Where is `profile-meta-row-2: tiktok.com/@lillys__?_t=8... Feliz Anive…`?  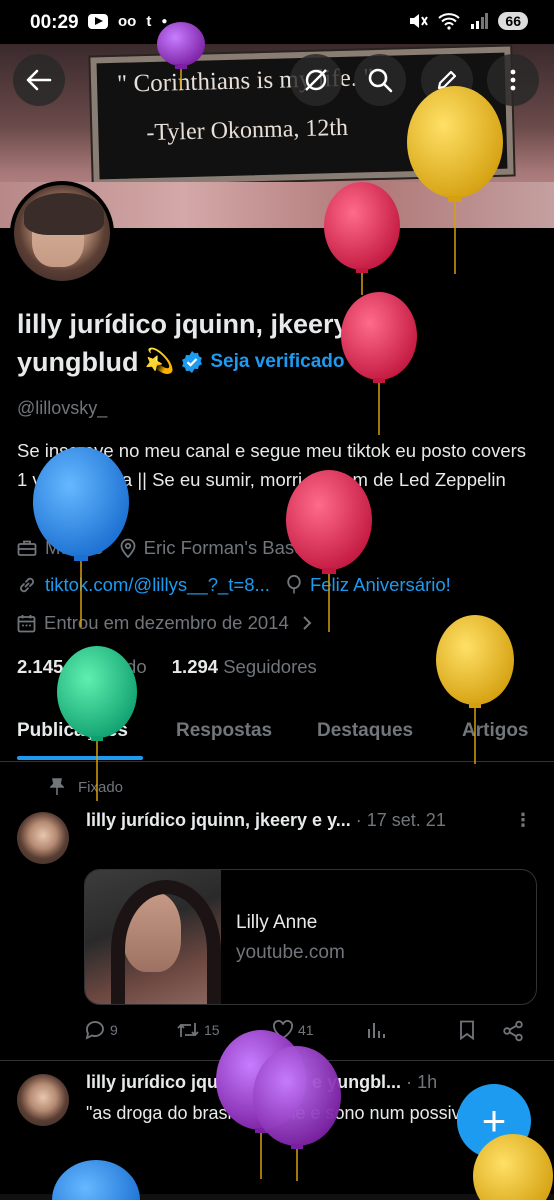
profile-meta-row-2: tiktok.com/@lillys__?_t=8... Feliz Anive… is located at coordinates (234, 585).